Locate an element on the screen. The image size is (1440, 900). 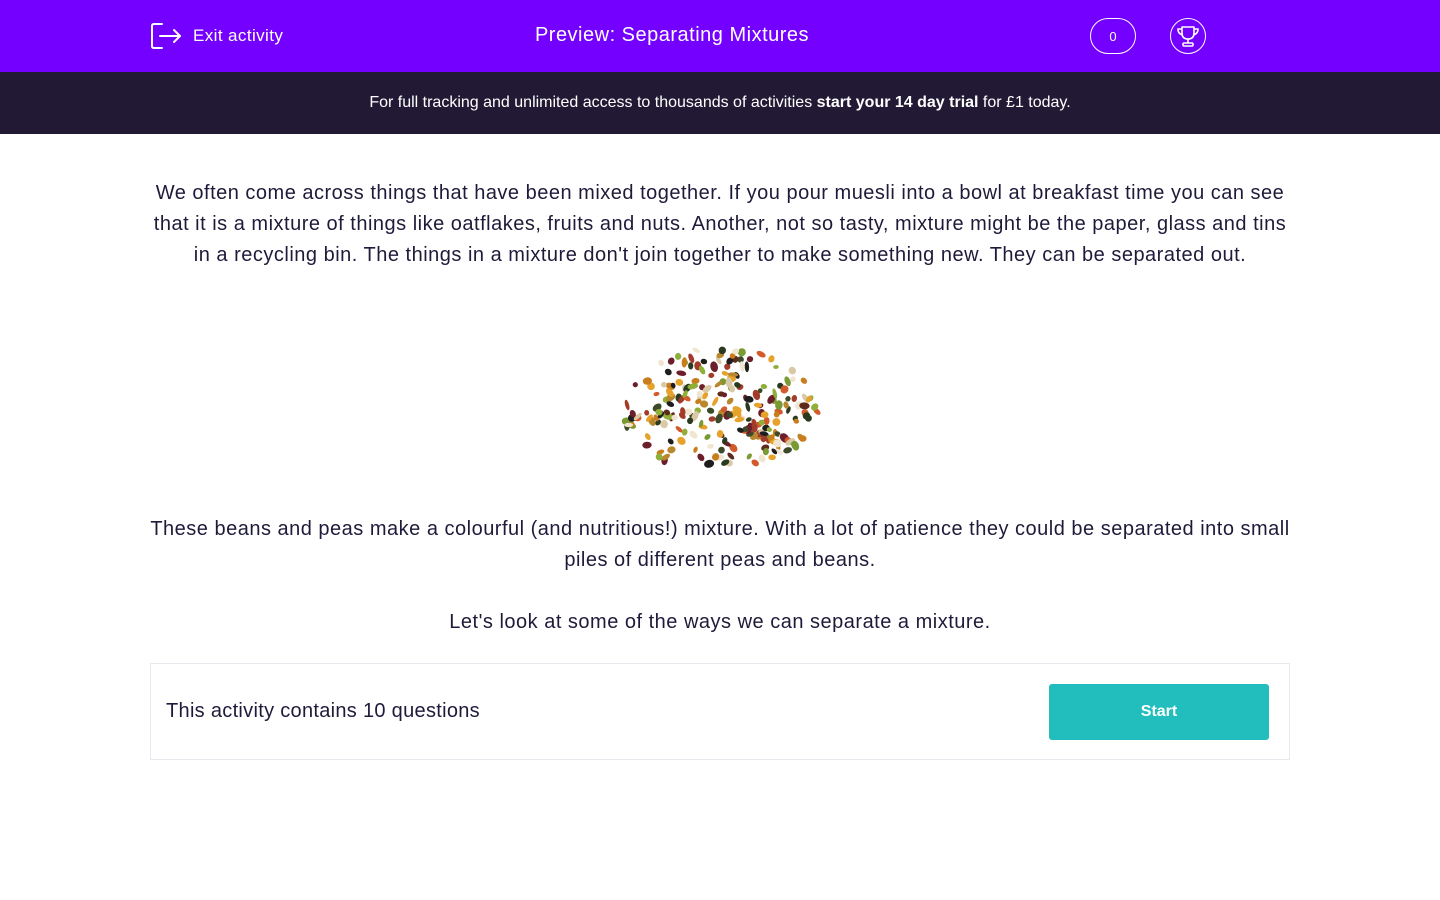
trophy-icon is located at coordinates (1188, 36).